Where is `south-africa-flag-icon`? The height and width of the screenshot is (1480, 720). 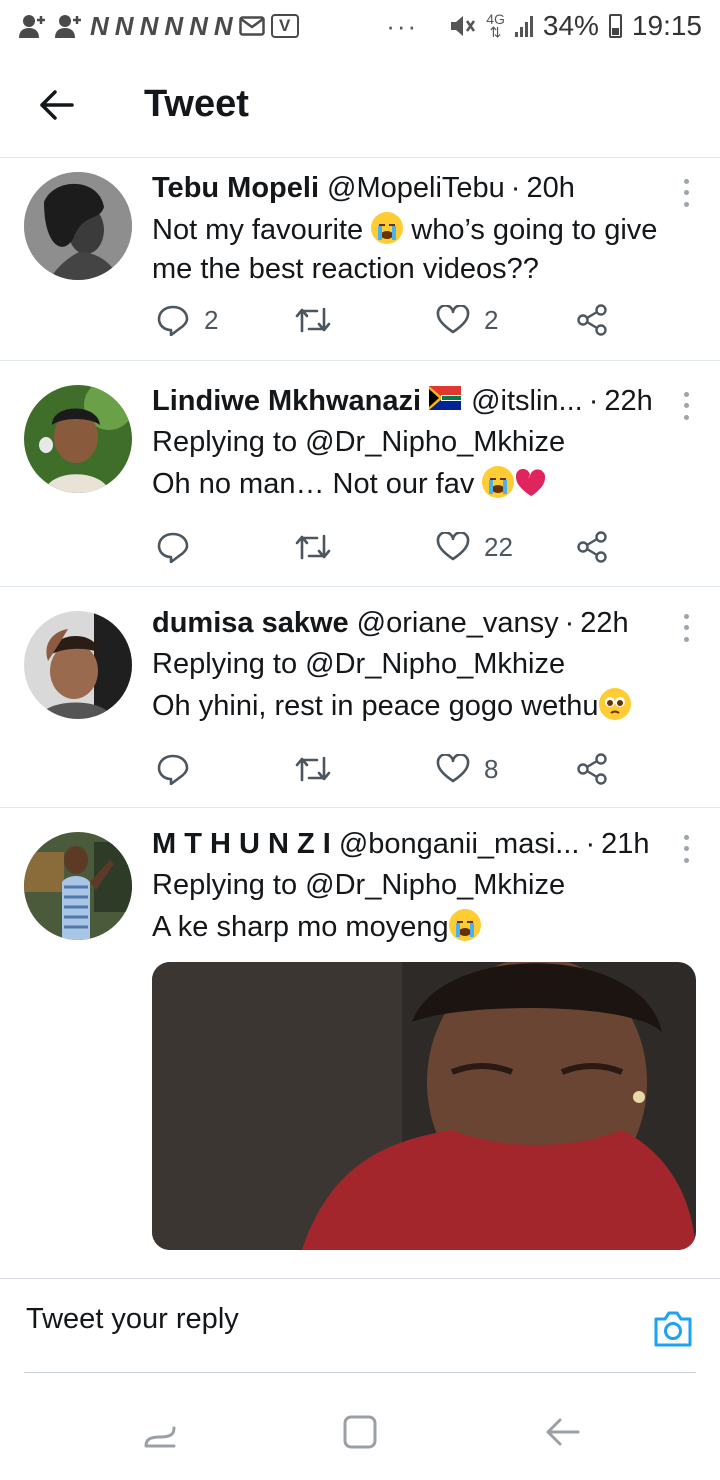 south-africa-flag-icon is located at coordinates (445, 397).